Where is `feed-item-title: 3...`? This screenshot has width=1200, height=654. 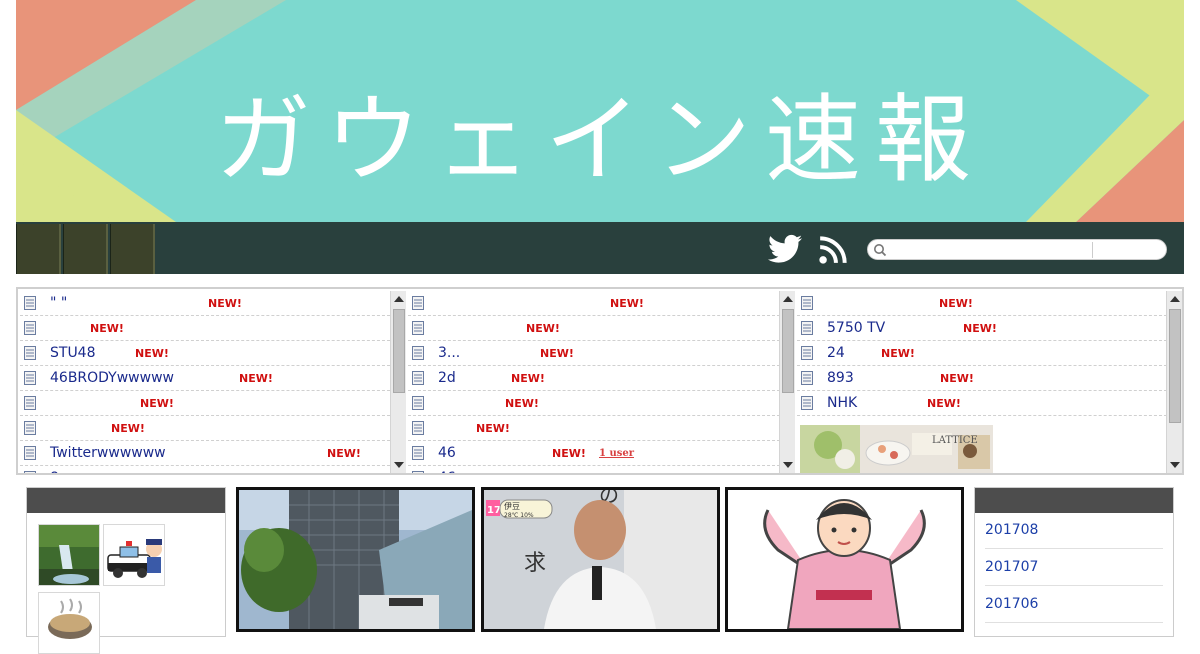
feed-item-title: 3... is located at coordinates (449, 353).